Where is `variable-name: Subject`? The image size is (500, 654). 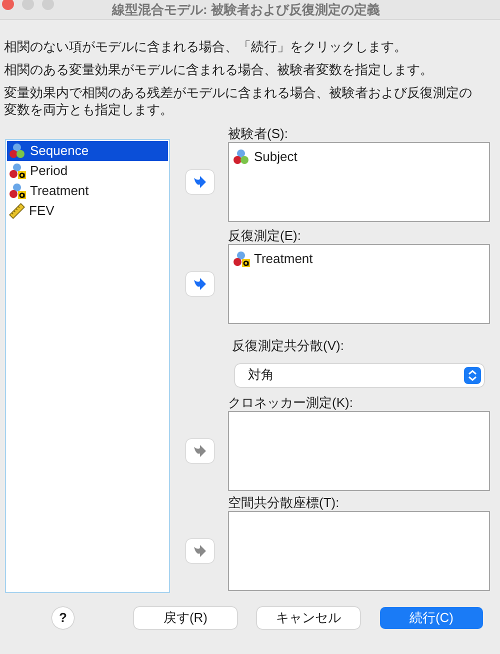
variable-name: Subject is located at coordinates (276, 157).